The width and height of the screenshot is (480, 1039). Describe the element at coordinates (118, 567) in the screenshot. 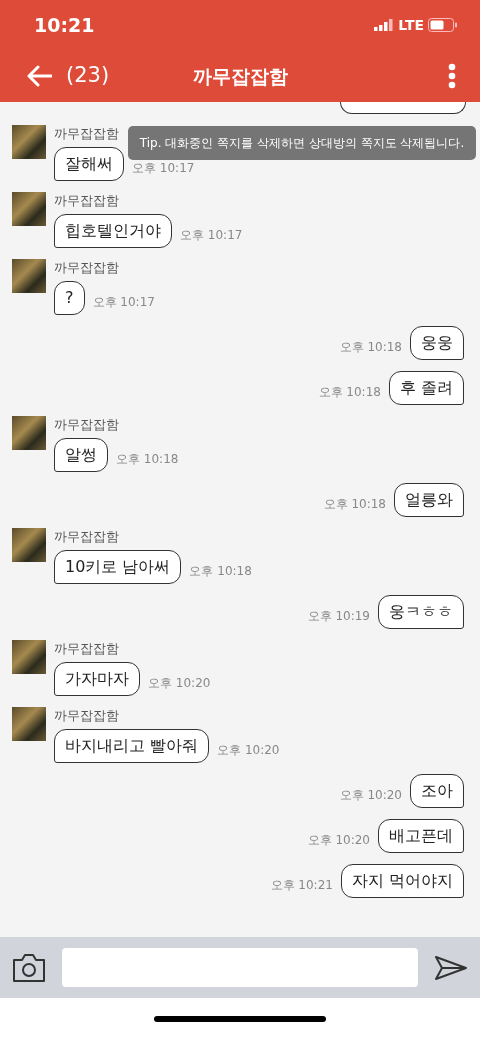

I see `message-bubble: 10키로 남아써` at that location.